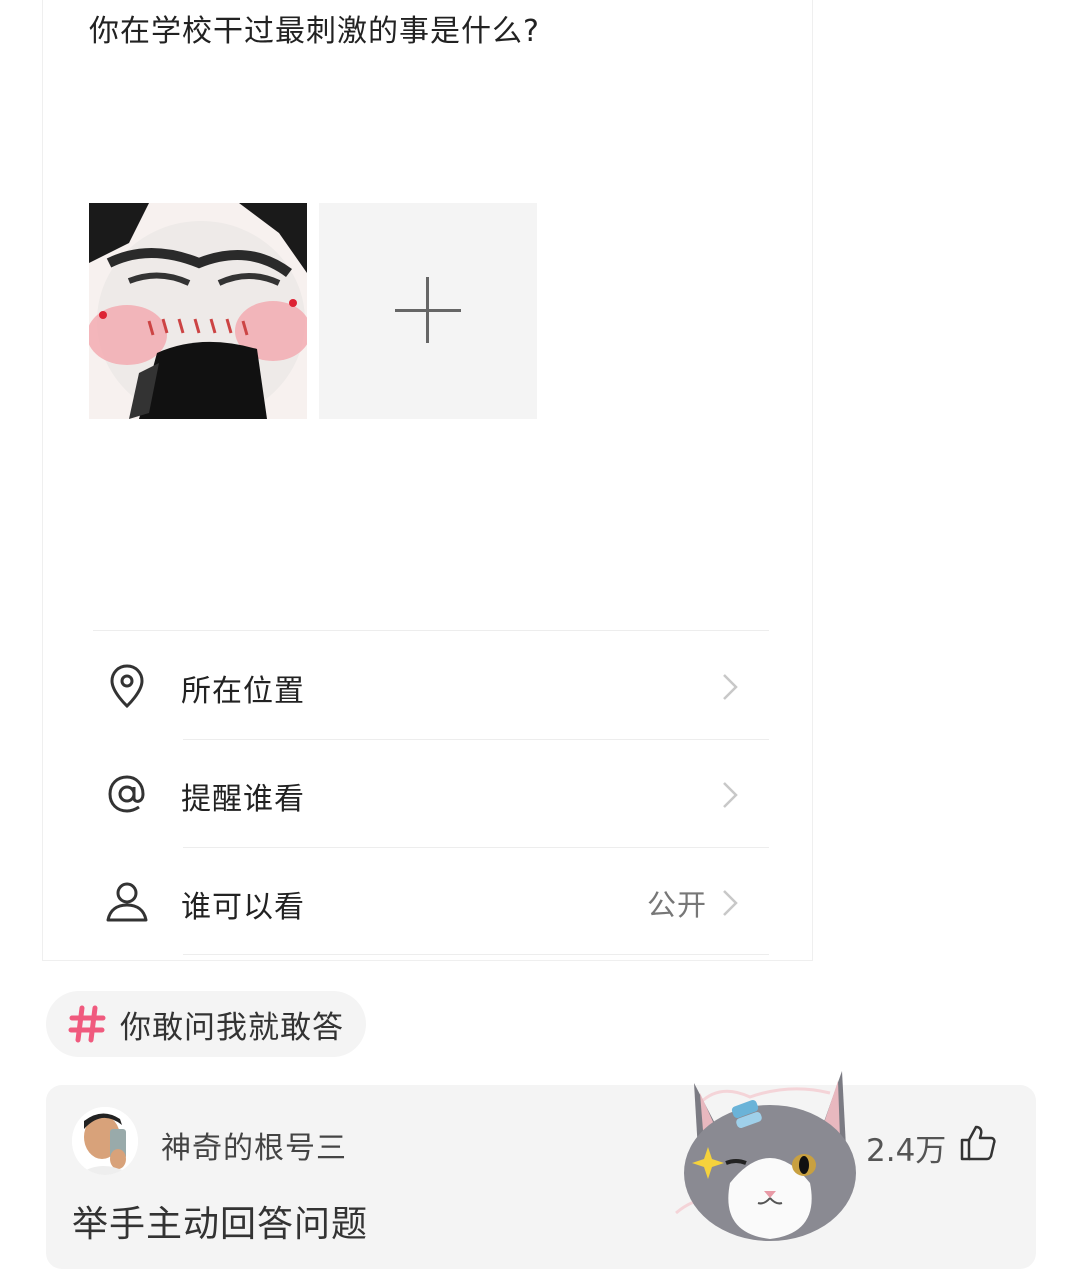 Image resolution: width=1080 pixels, height=1279 pixels. What do you see at coordinates (978, 1143) in the screenshot?
I see `thumbs-up-icon` at bounding box center [978, 1143].